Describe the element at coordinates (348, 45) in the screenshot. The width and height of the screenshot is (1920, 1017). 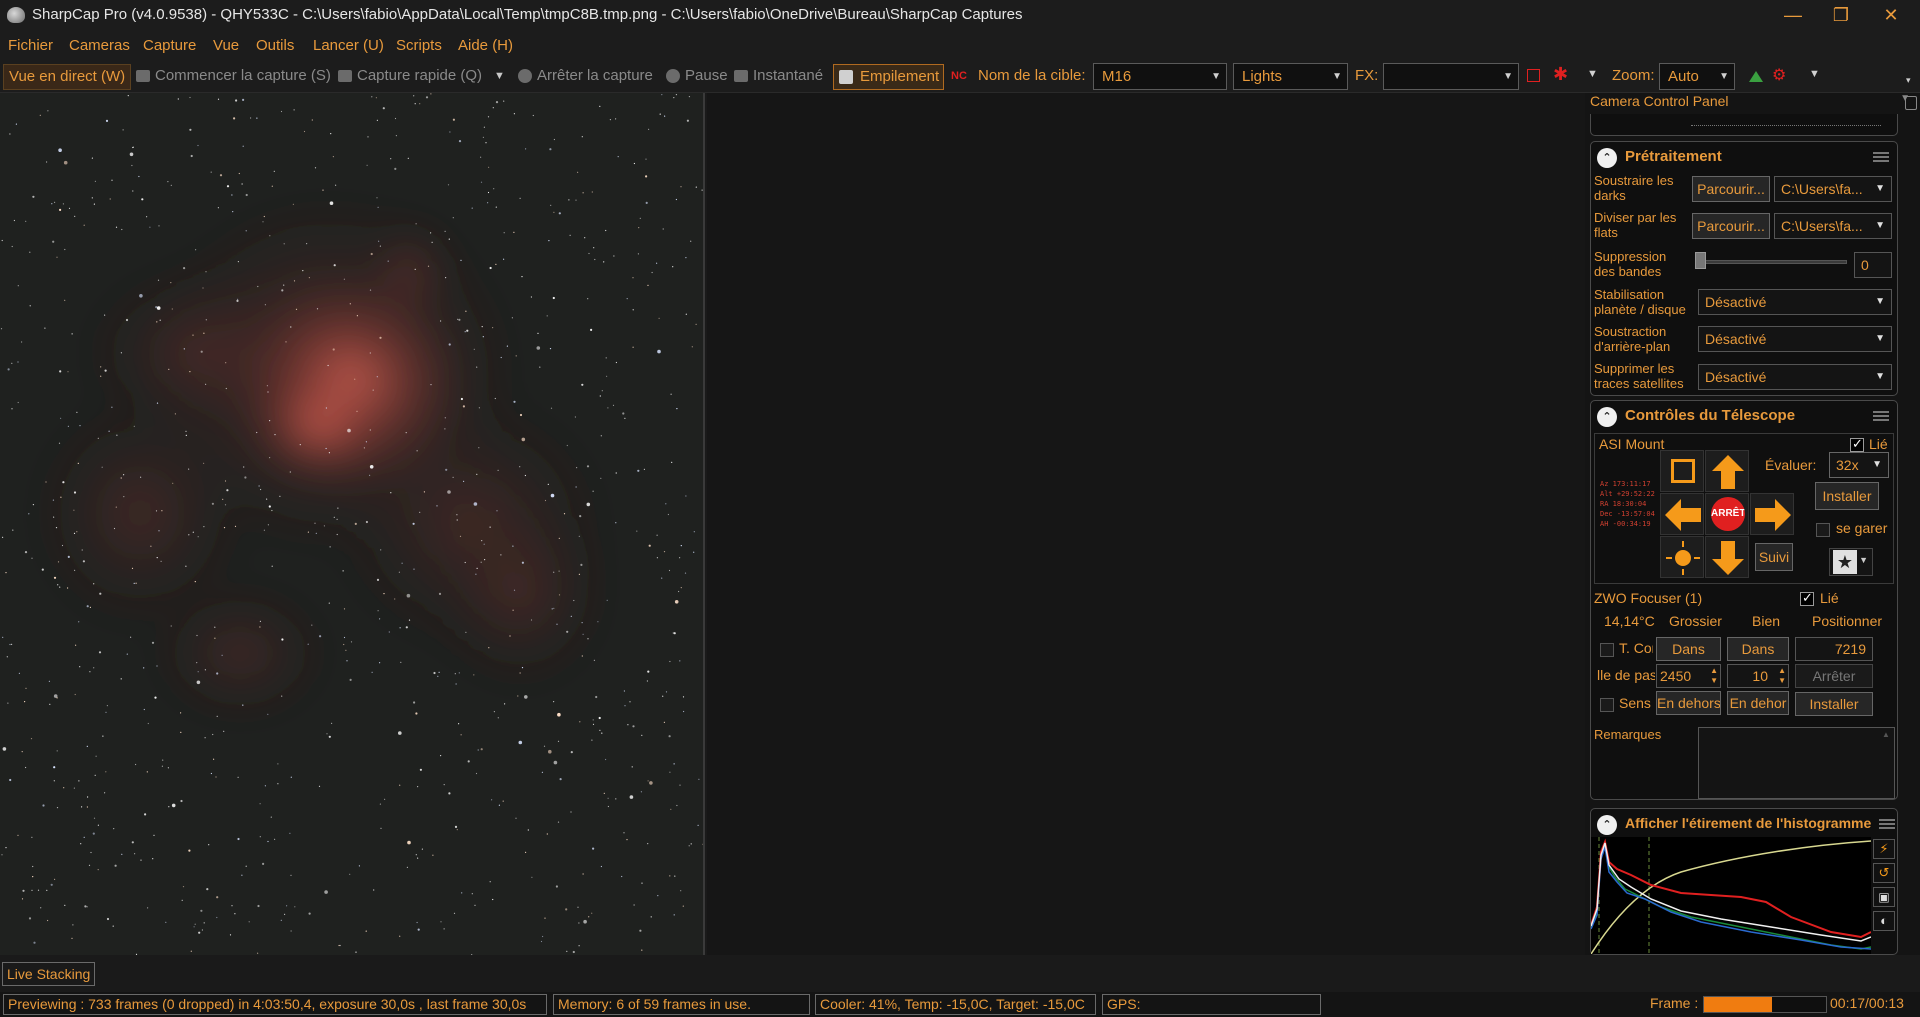
I see `menu-lancer: Lancer (U)` at that location.